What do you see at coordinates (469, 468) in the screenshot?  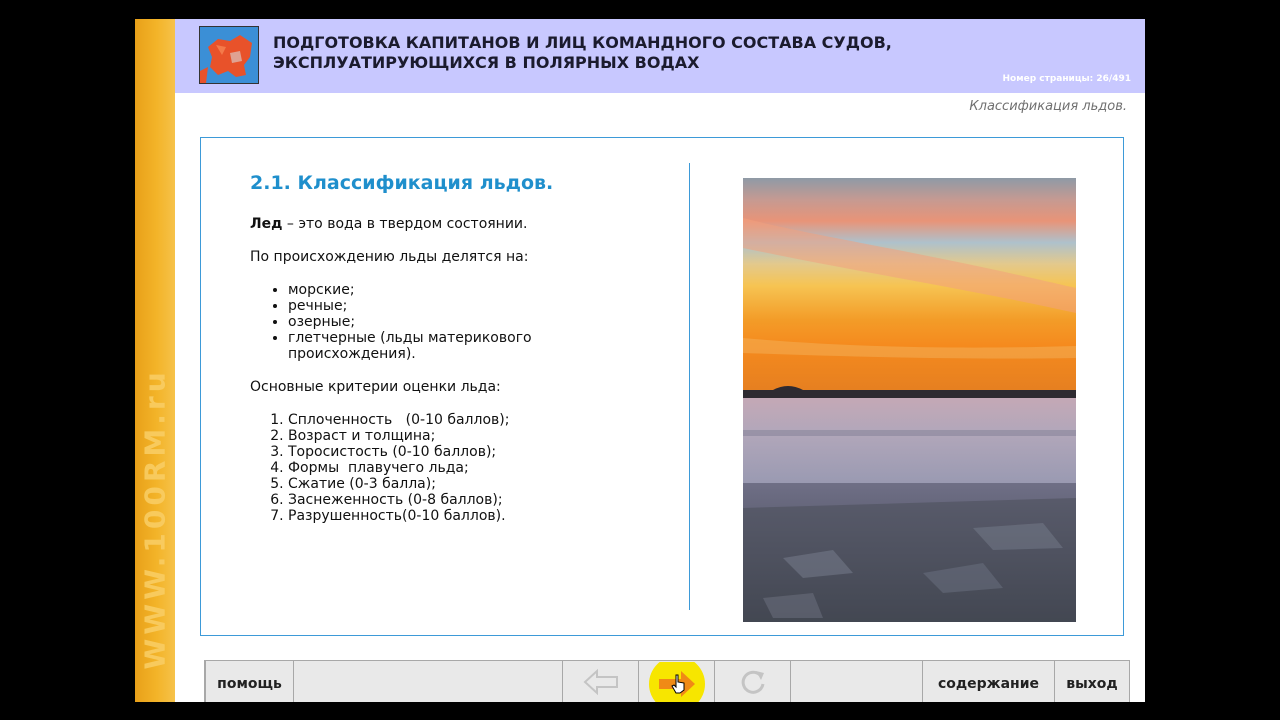 I see `list-item: Формы плавучего льда;` at bounding box center [469, 468].